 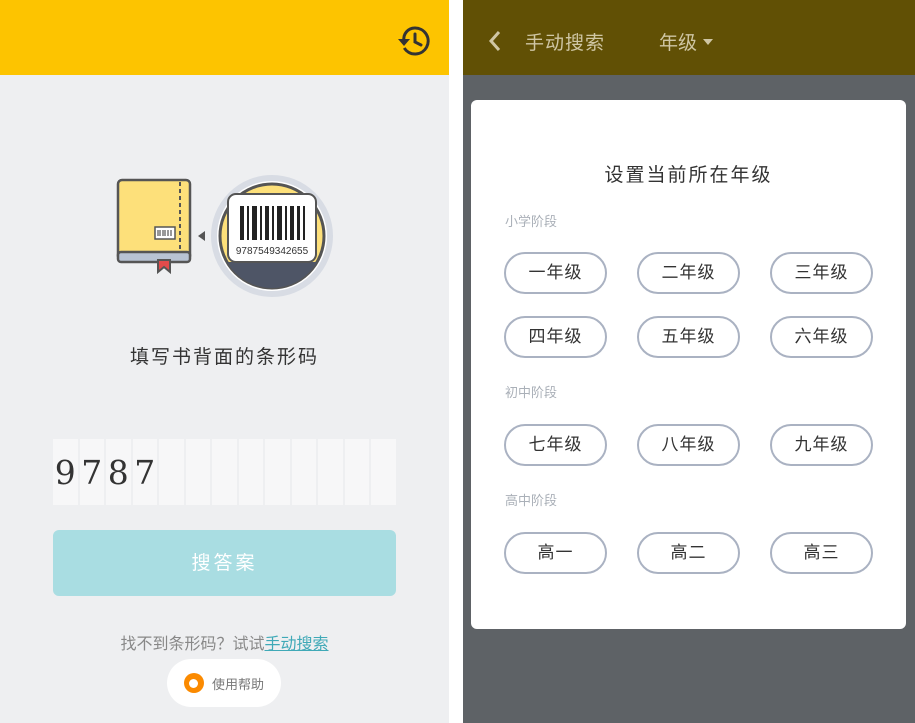 I want to click on section-label: 小学阶段, so click(x=531, y=222).